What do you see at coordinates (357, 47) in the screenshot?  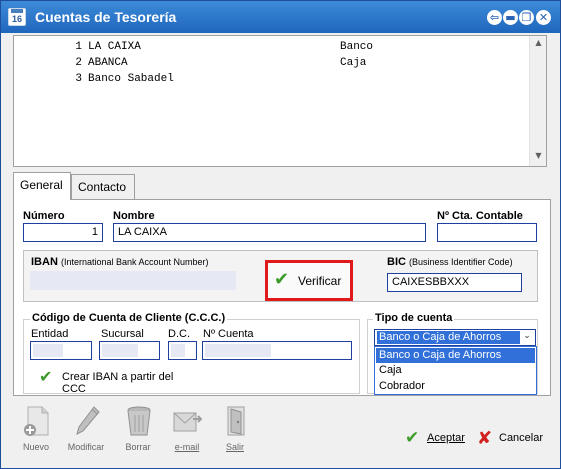 I see `list-item-type: Banco` at bounding box center [357, 47].